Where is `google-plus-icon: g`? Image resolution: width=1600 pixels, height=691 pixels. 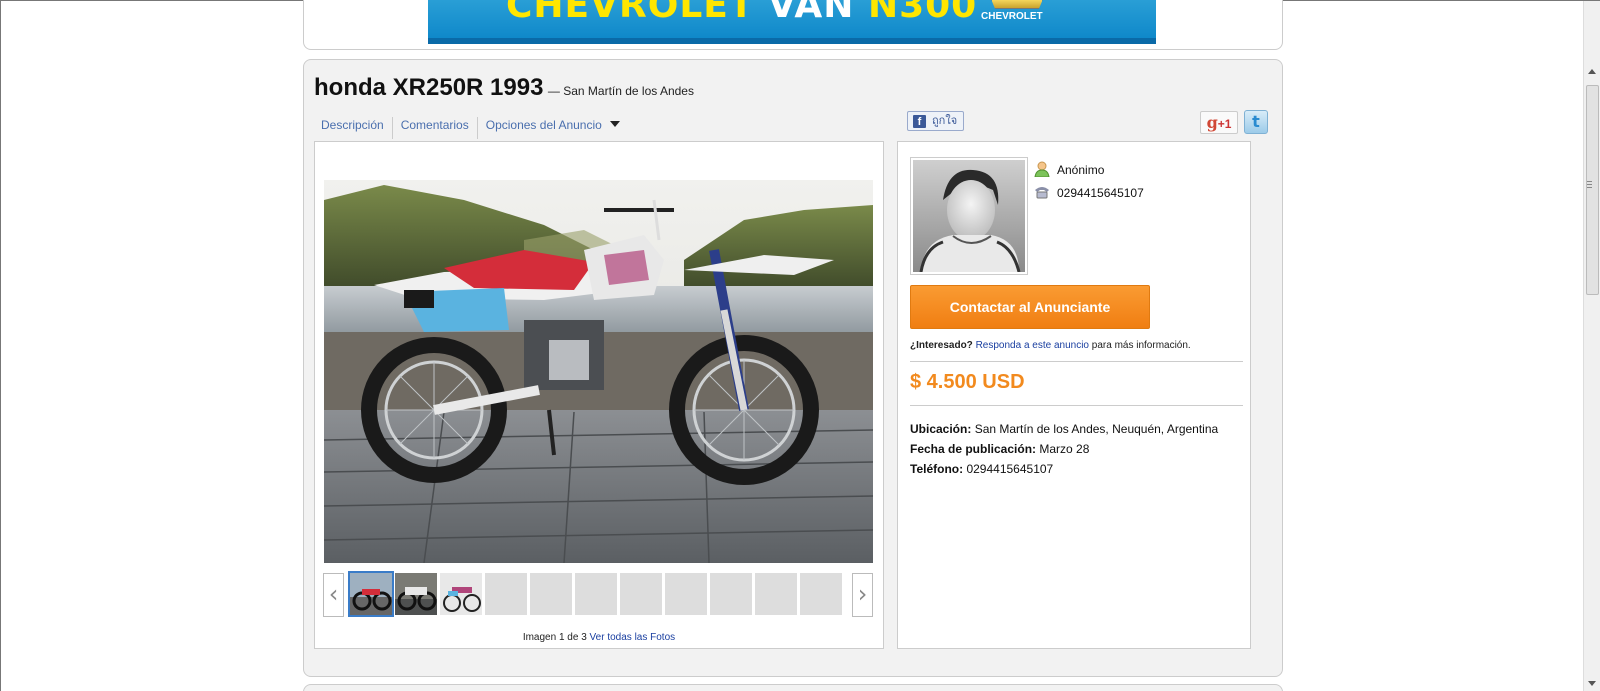
google-plus-icon: g is located at coordinates (1212, 122).